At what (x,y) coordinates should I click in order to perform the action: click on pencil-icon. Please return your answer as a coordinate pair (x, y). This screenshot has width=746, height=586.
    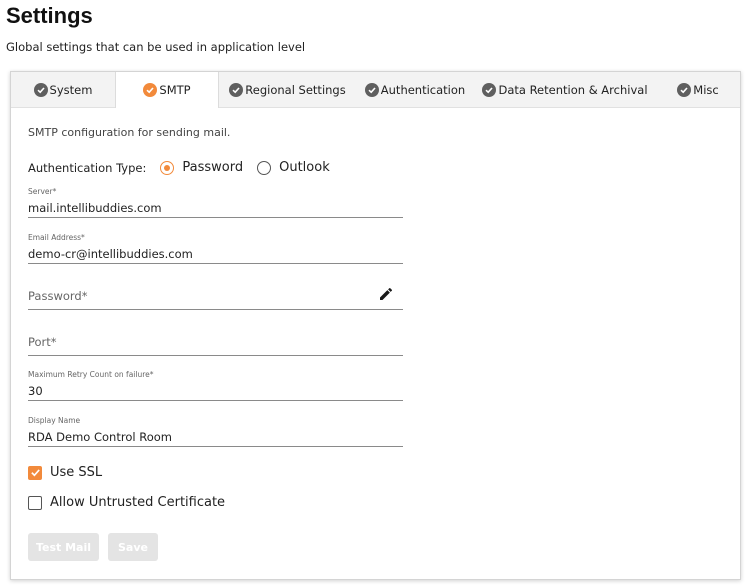
    Looking at the image, I should click on (386, 294).